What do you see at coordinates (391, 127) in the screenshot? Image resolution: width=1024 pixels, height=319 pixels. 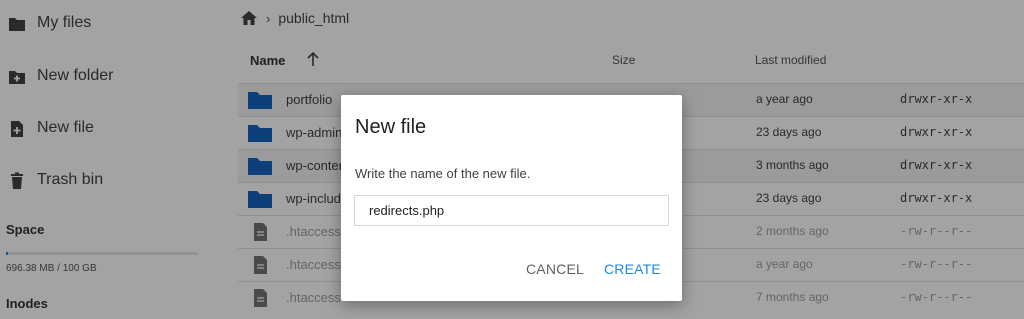 I see `dialog-title: New file` at bounding box center [391, 127].